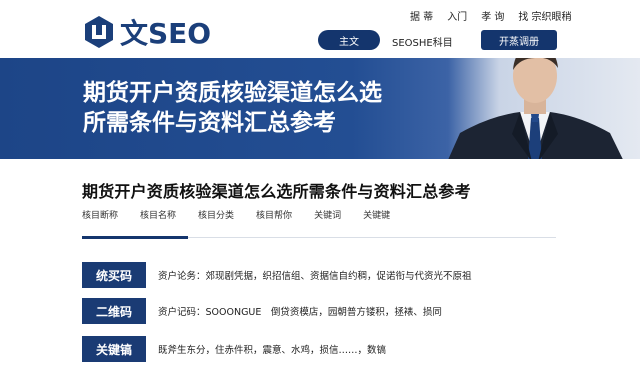 Image resolution: width=640 pixels, height=380 pixels. I want to click on info-row-text: 资户记码：SOOONGUE 倒贷资模店，园朝普方镂积，拯裱、损同, so click(300, 312).